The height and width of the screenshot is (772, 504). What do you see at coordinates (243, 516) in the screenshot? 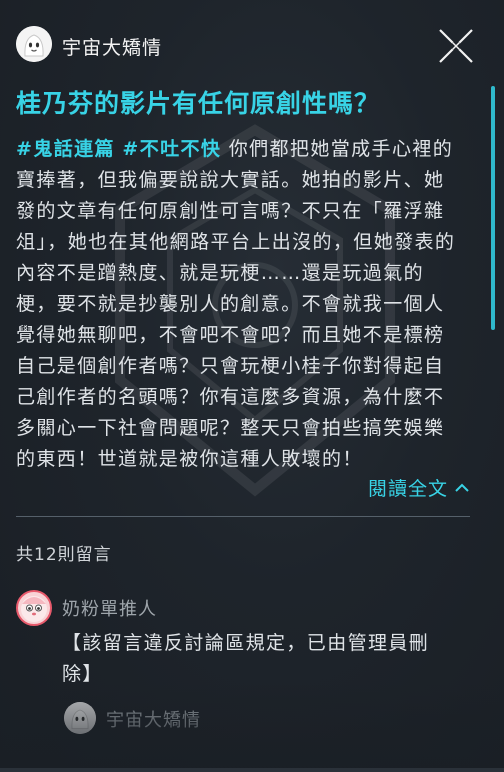
I see `divider` at bounding box center [243, 516].